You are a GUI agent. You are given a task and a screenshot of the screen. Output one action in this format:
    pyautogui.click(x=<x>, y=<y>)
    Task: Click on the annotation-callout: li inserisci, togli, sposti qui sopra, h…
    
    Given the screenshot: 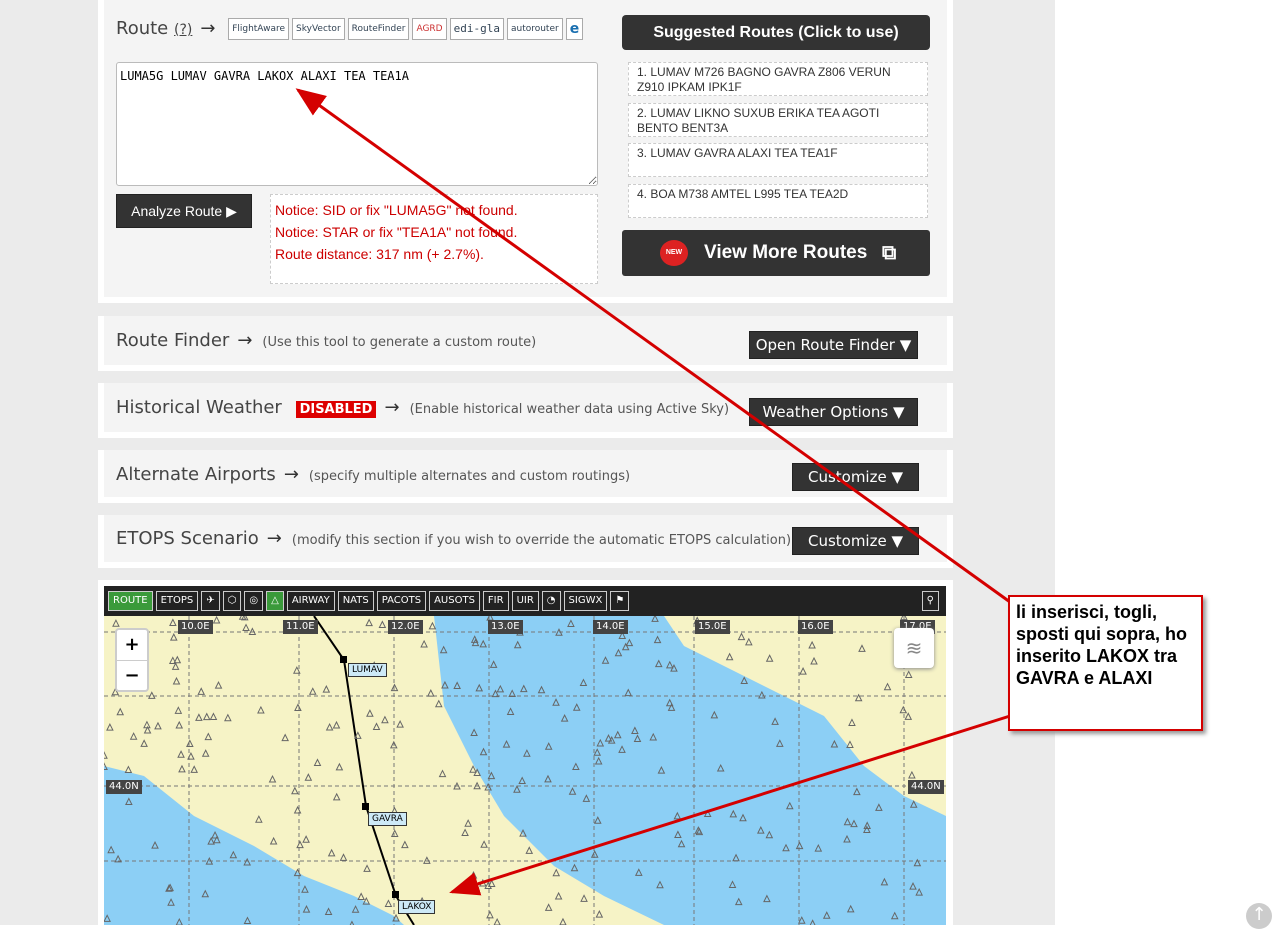 What is the action you would take?
    pyautogui.click(x=1105, y=663)
    